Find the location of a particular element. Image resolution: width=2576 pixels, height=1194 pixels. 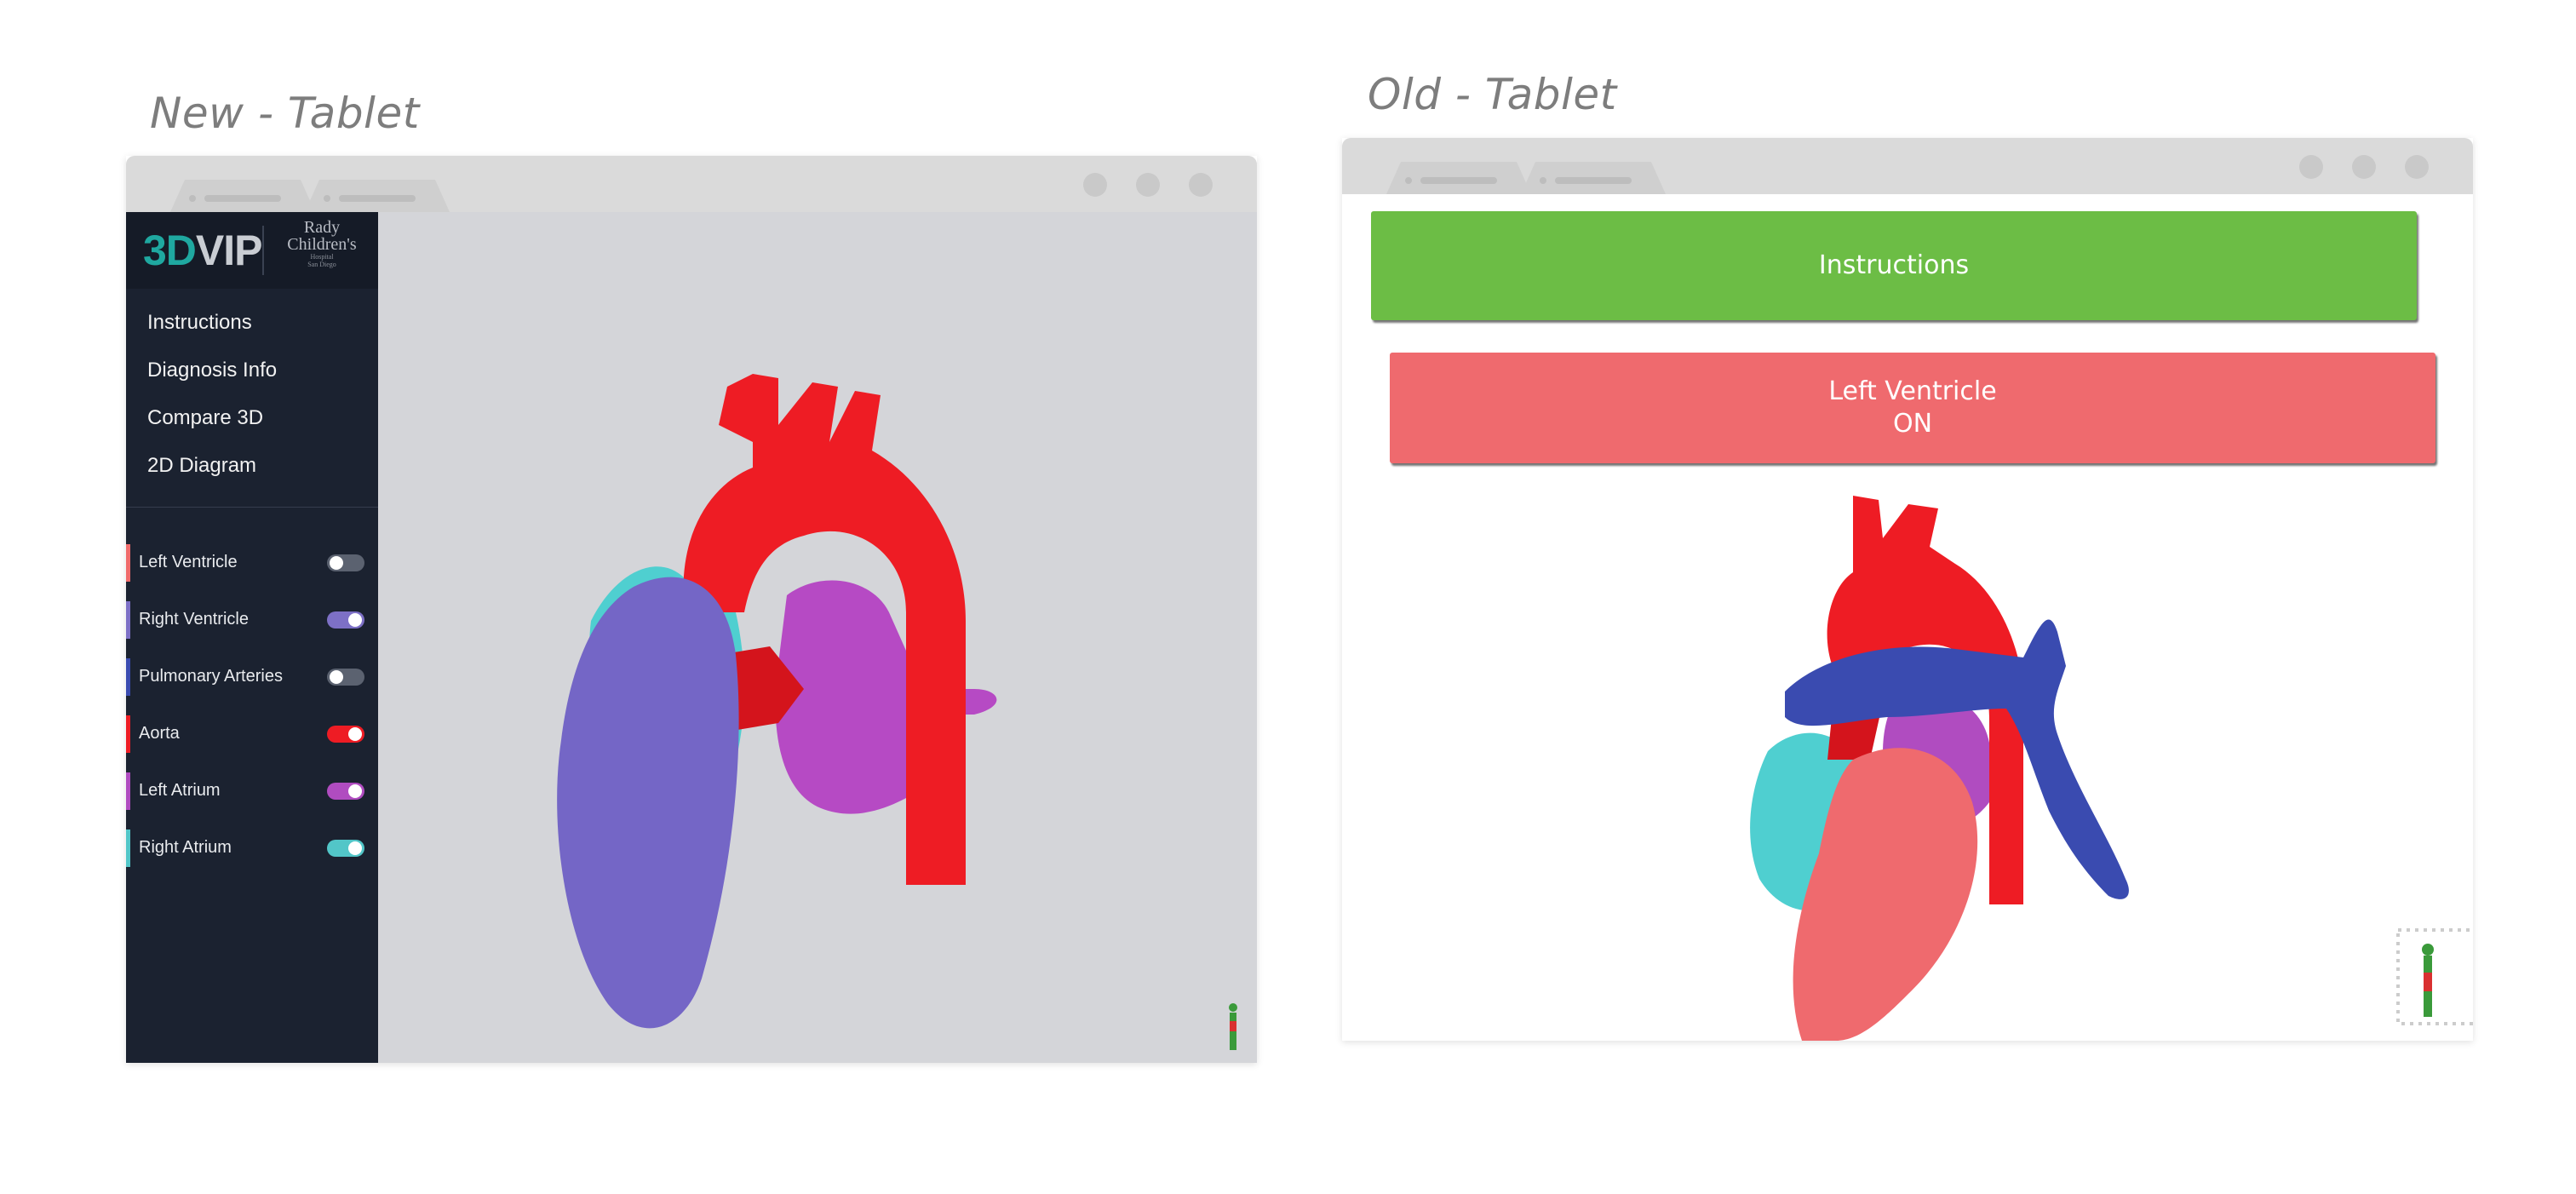

layer-label: Left Ventricle is located at coordinates (188, 562).